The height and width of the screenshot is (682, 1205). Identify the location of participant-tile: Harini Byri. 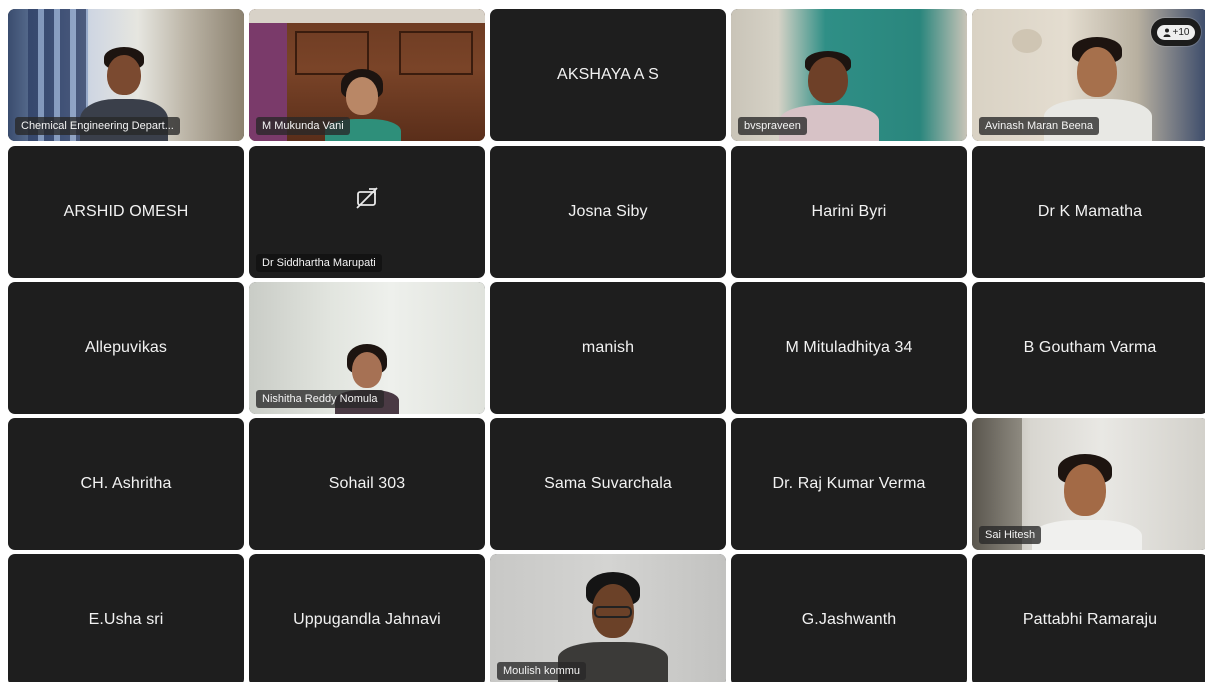
(849, 212).